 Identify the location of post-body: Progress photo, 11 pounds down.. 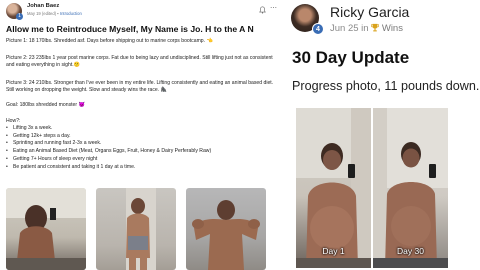
(386, 86).